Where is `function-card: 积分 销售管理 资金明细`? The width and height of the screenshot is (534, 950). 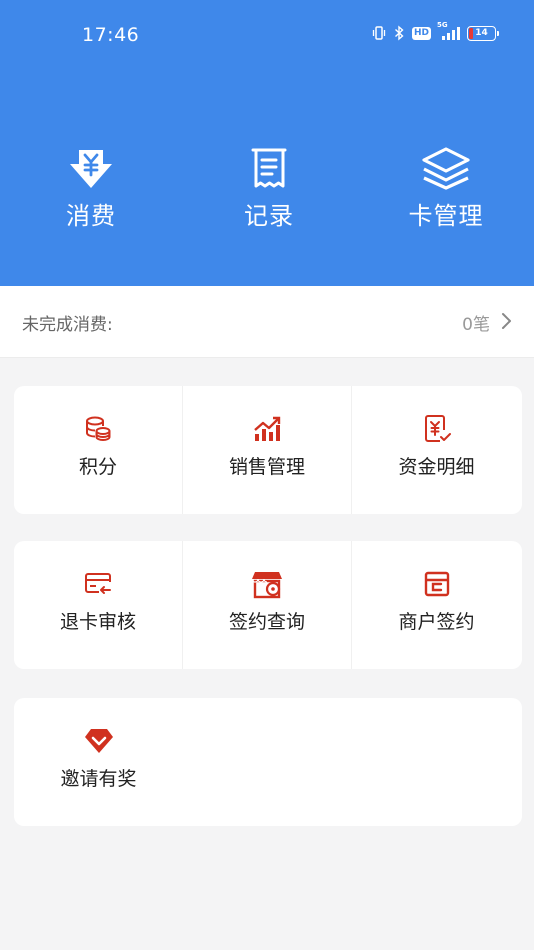 function-card: 积分 销售管理 资金明细 is located at coordinates (268, 450).